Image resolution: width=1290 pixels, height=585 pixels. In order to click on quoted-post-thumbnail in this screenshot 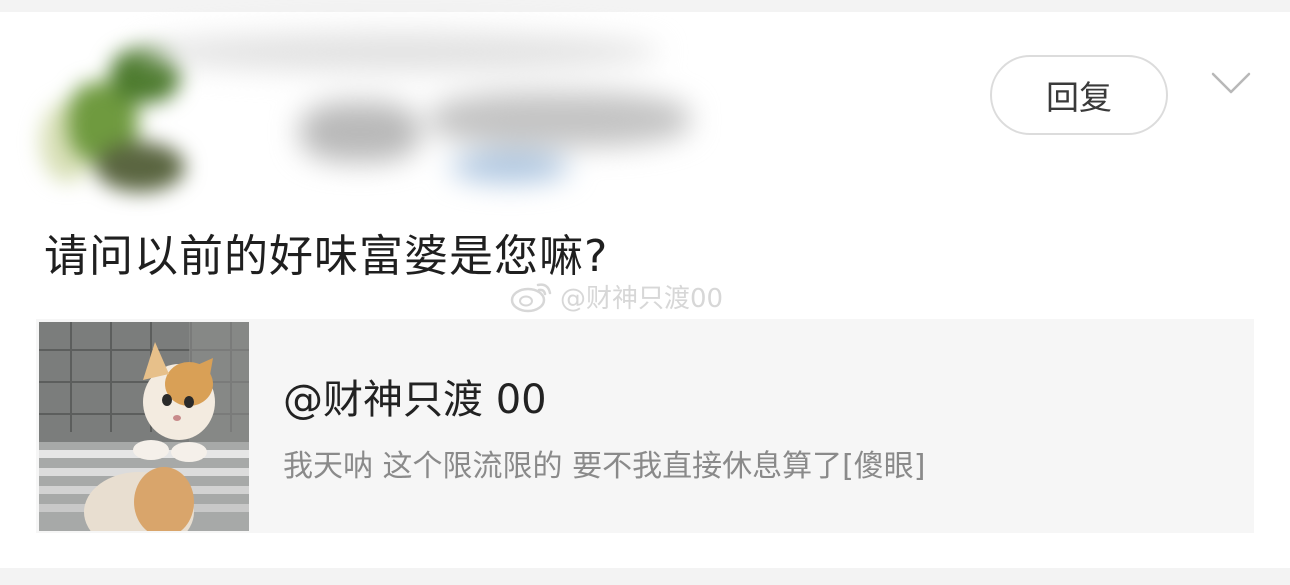, I will do `click(144, 426)`.